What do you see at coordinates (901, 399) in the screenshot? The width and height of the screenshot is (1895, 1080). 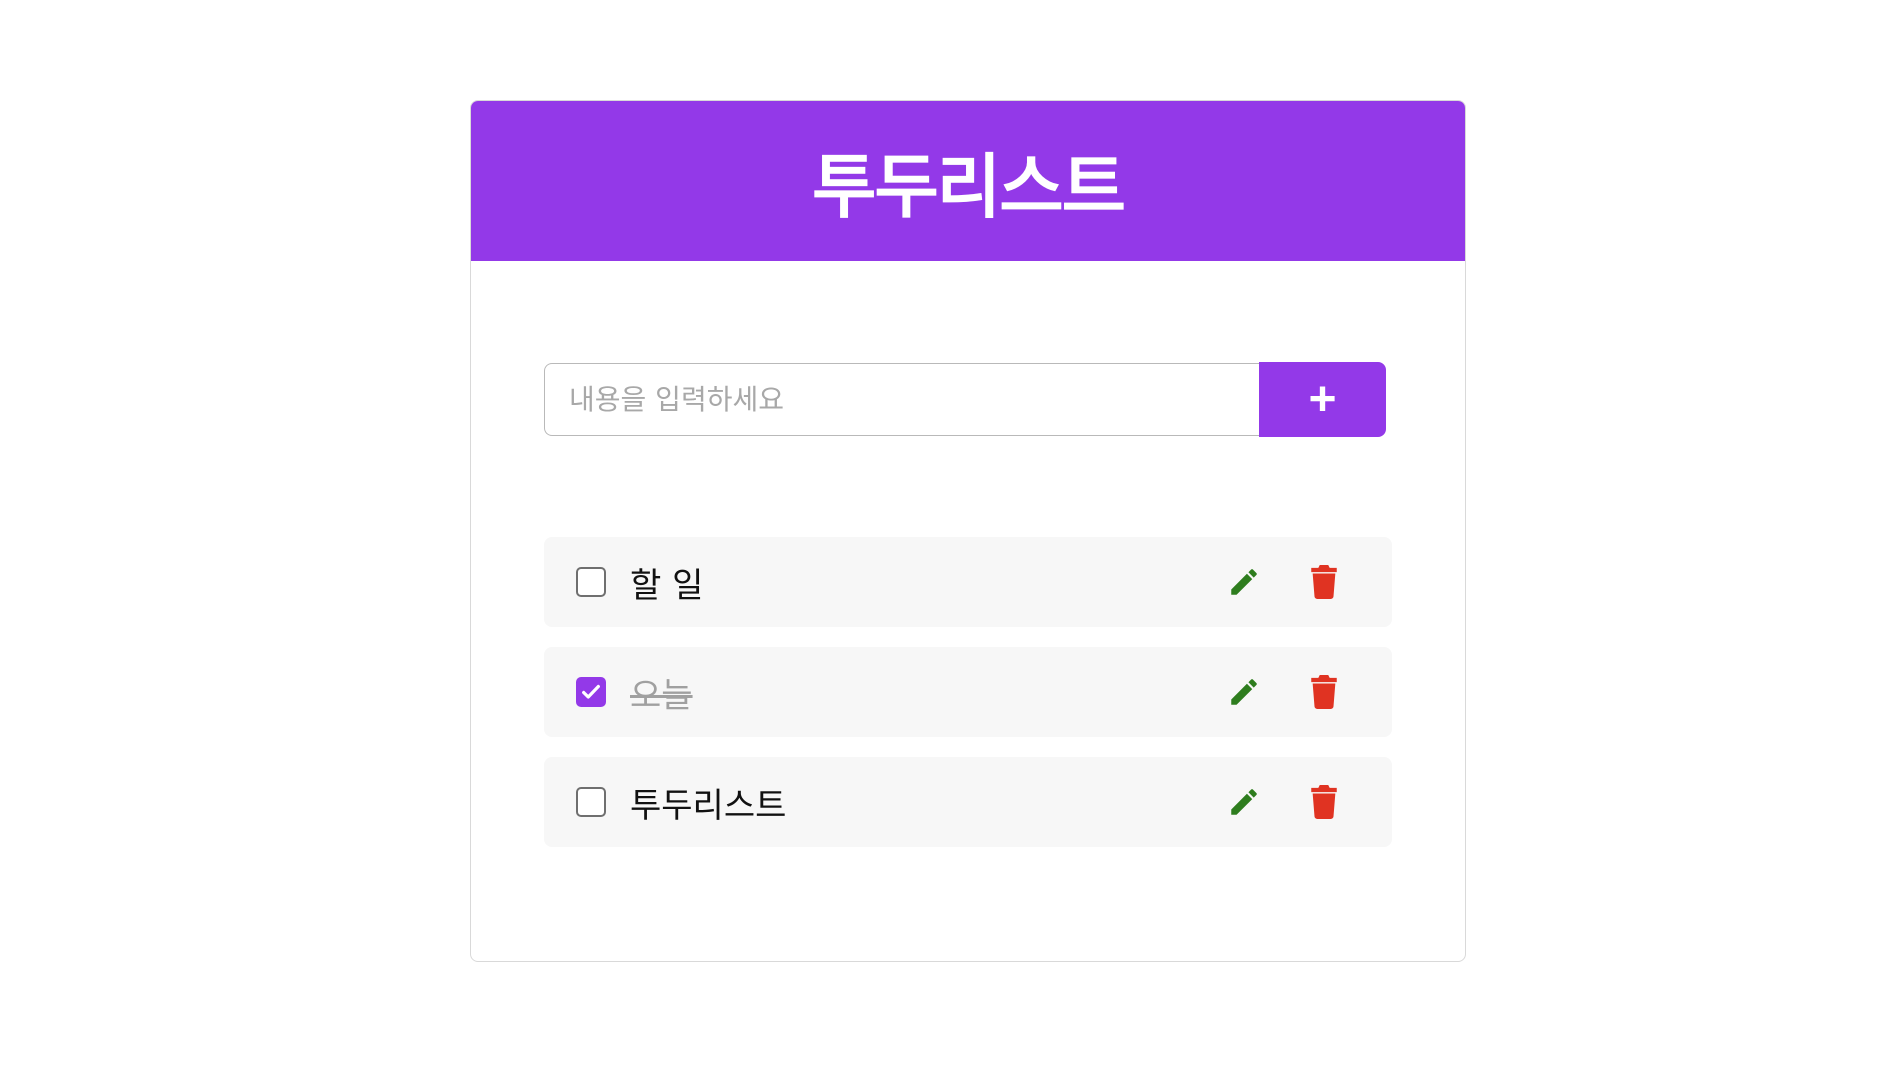 I see `todo-input` at bounding box center [901, 399].